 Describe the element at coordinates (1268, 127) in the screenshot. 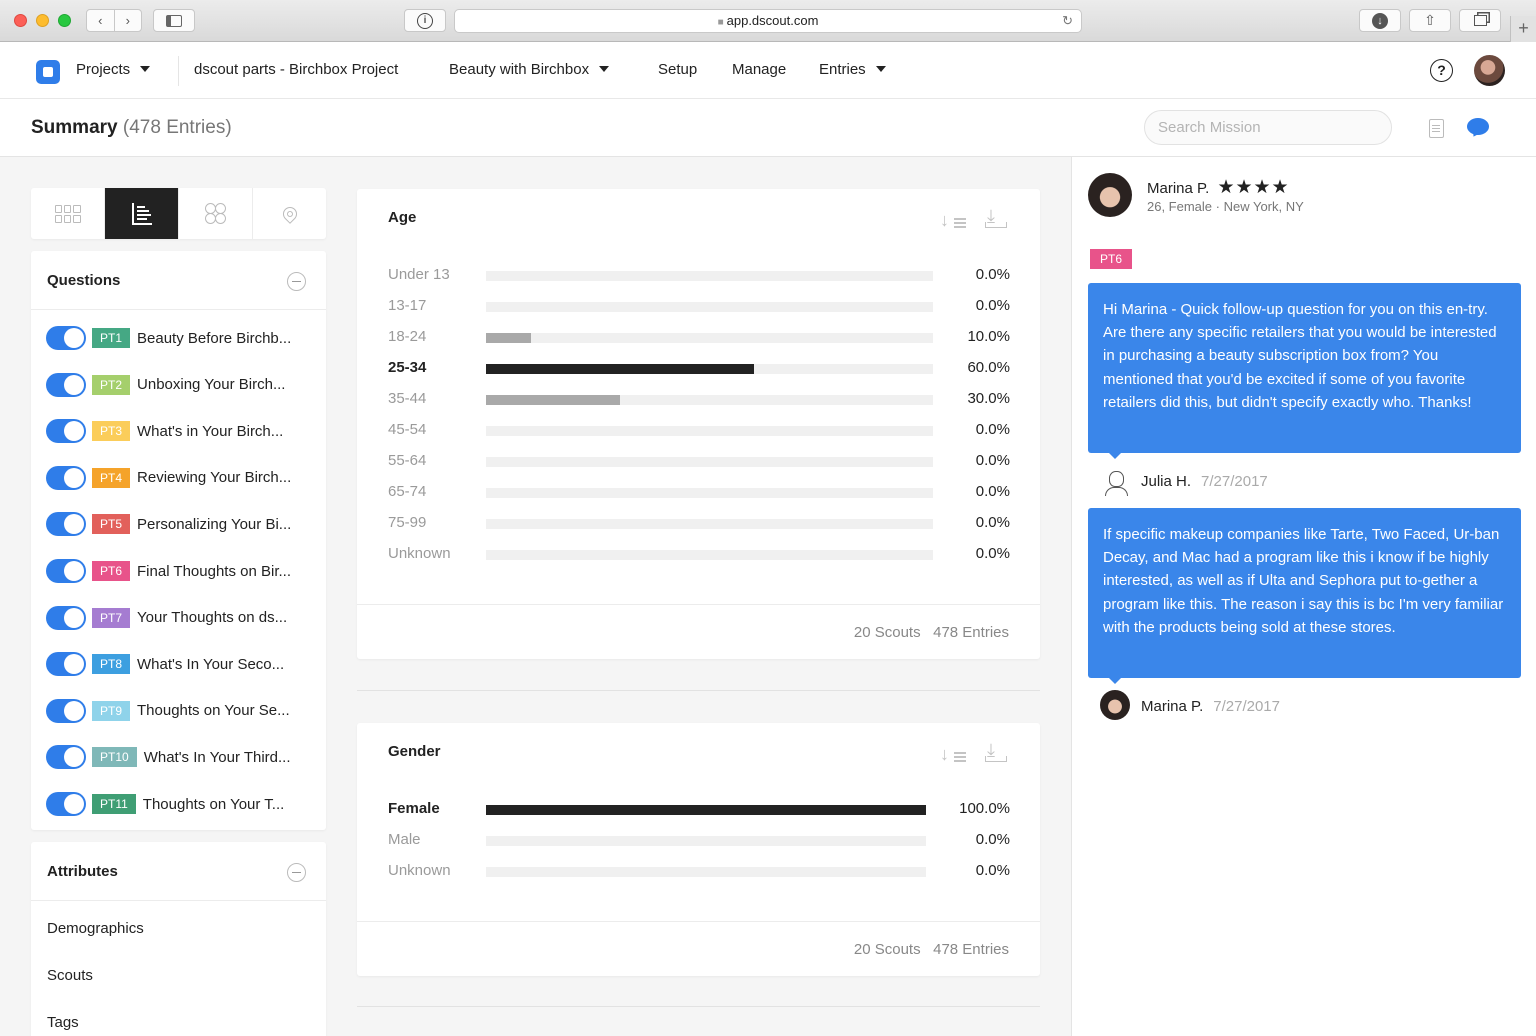

I see `search-mission-input` at that location.